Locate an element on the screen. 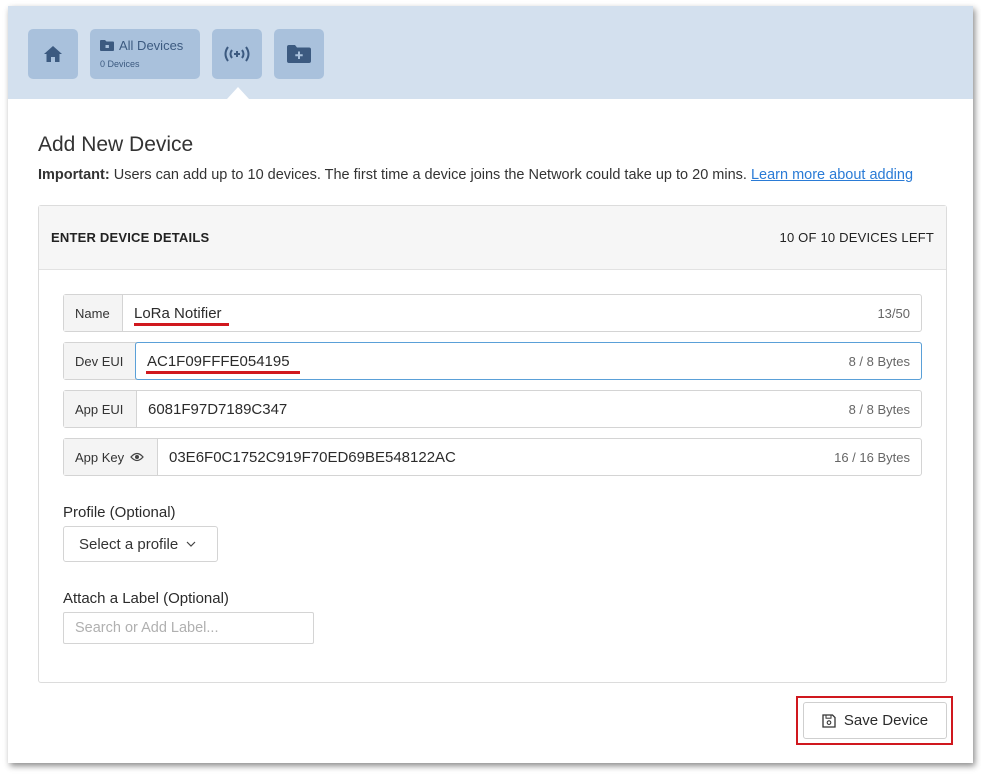  lora-devices-button is located at coordinates (237, 54).